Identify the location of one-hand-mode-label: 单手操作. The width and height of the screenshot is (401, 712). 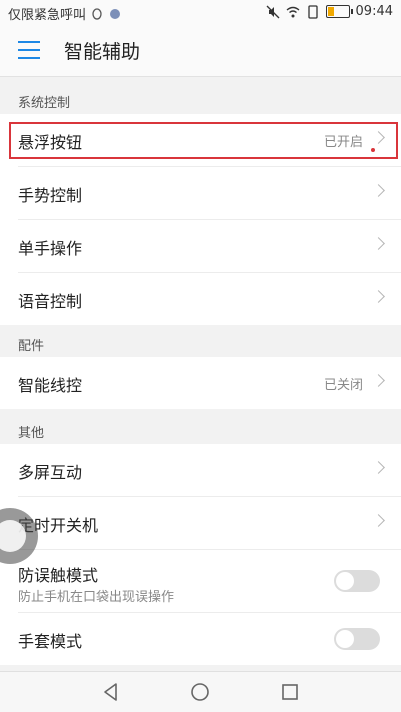
(50, 248).